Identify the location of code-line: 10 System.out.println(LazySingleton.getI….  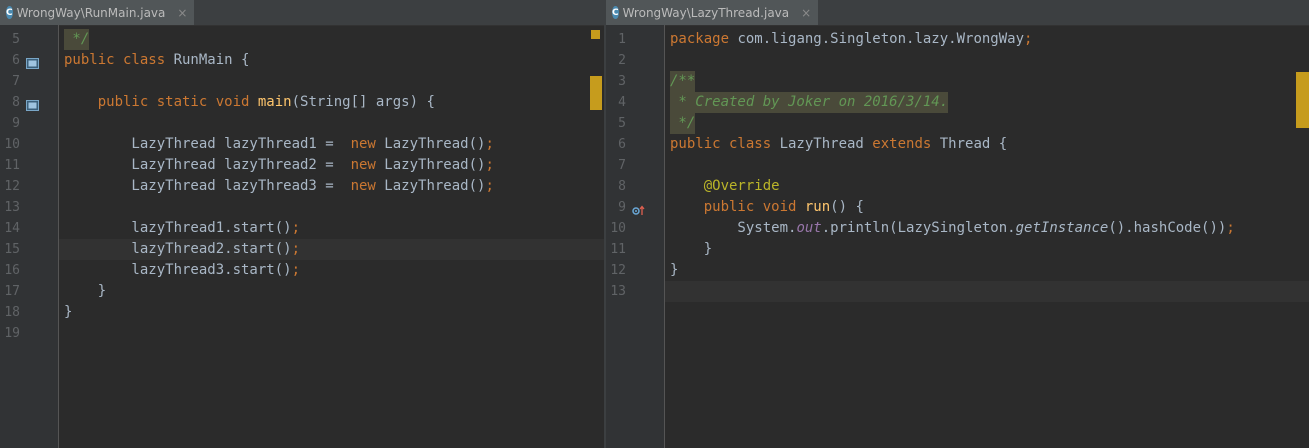
(959, 228).